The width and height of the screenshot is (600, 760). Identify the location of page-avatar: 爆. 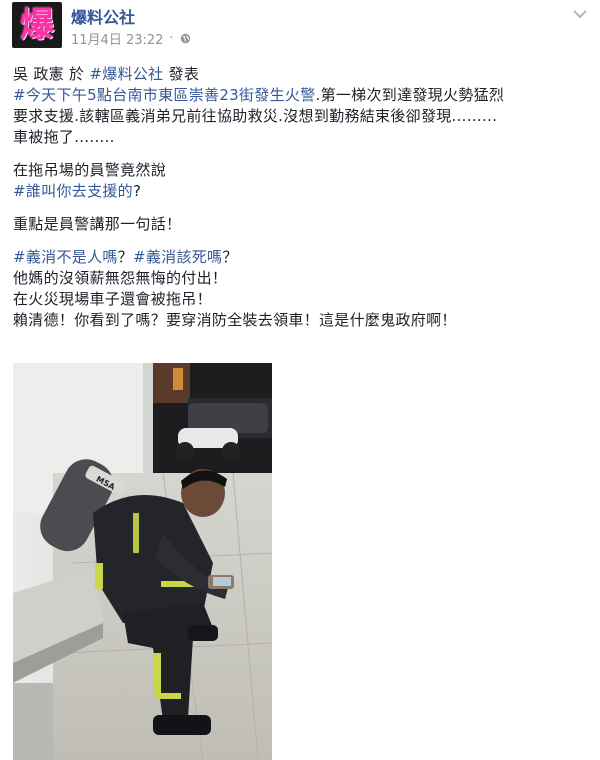
(37, 25).